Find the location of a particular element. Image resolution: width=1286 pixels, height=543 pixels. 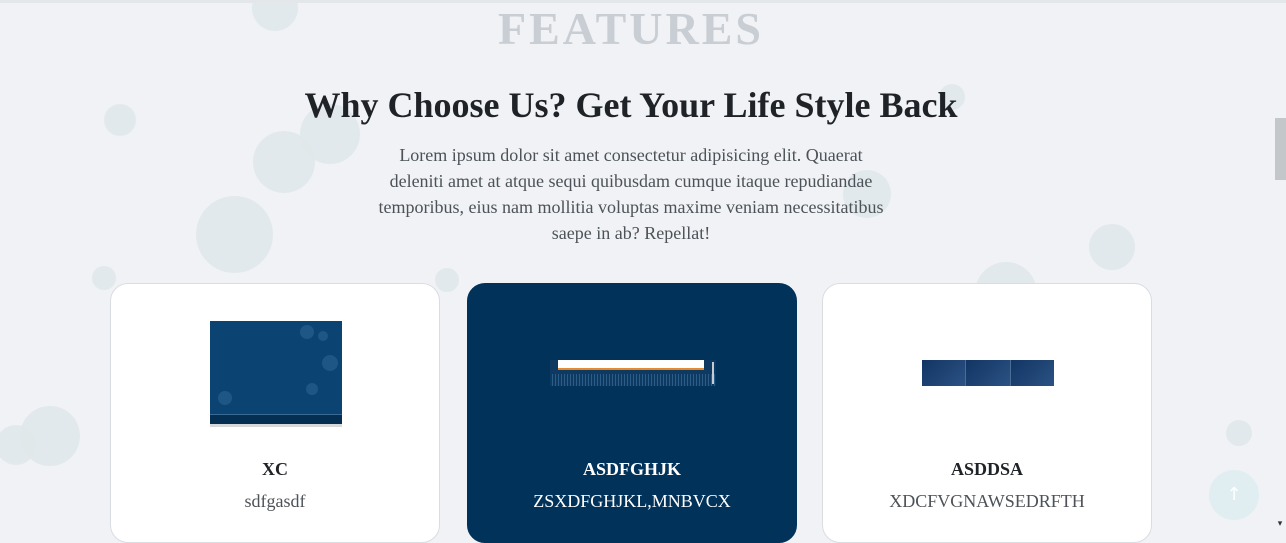

card-subtitle: sdfgasdf is located at coordinates (275, 501).